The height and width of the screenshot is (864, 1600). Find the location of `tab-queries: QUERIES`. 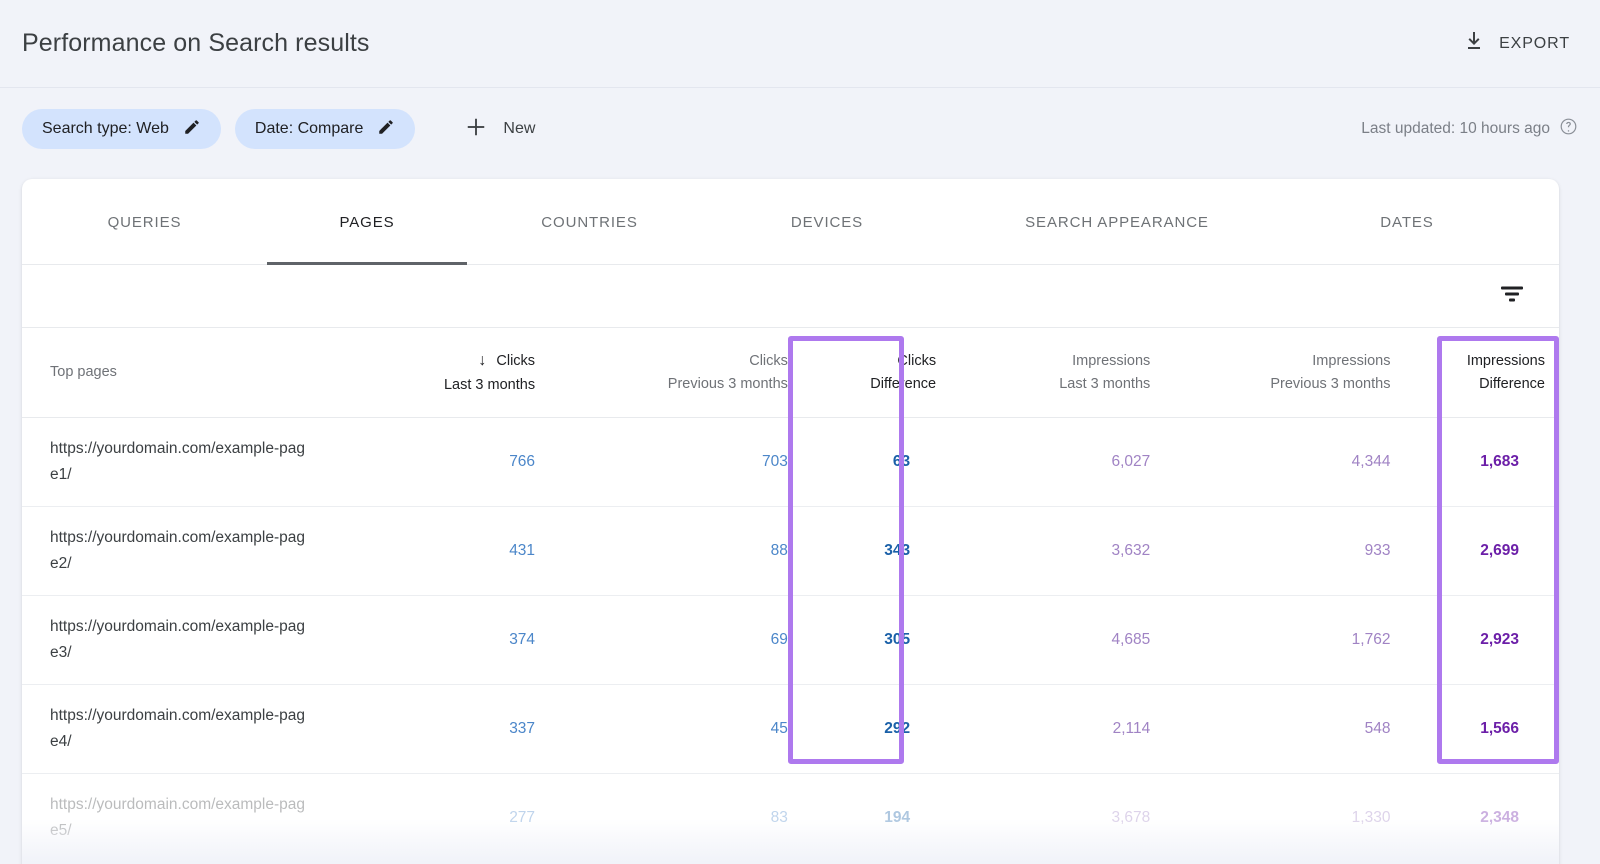

tab-queries: QUERIES is located at coordinates (144, 222).